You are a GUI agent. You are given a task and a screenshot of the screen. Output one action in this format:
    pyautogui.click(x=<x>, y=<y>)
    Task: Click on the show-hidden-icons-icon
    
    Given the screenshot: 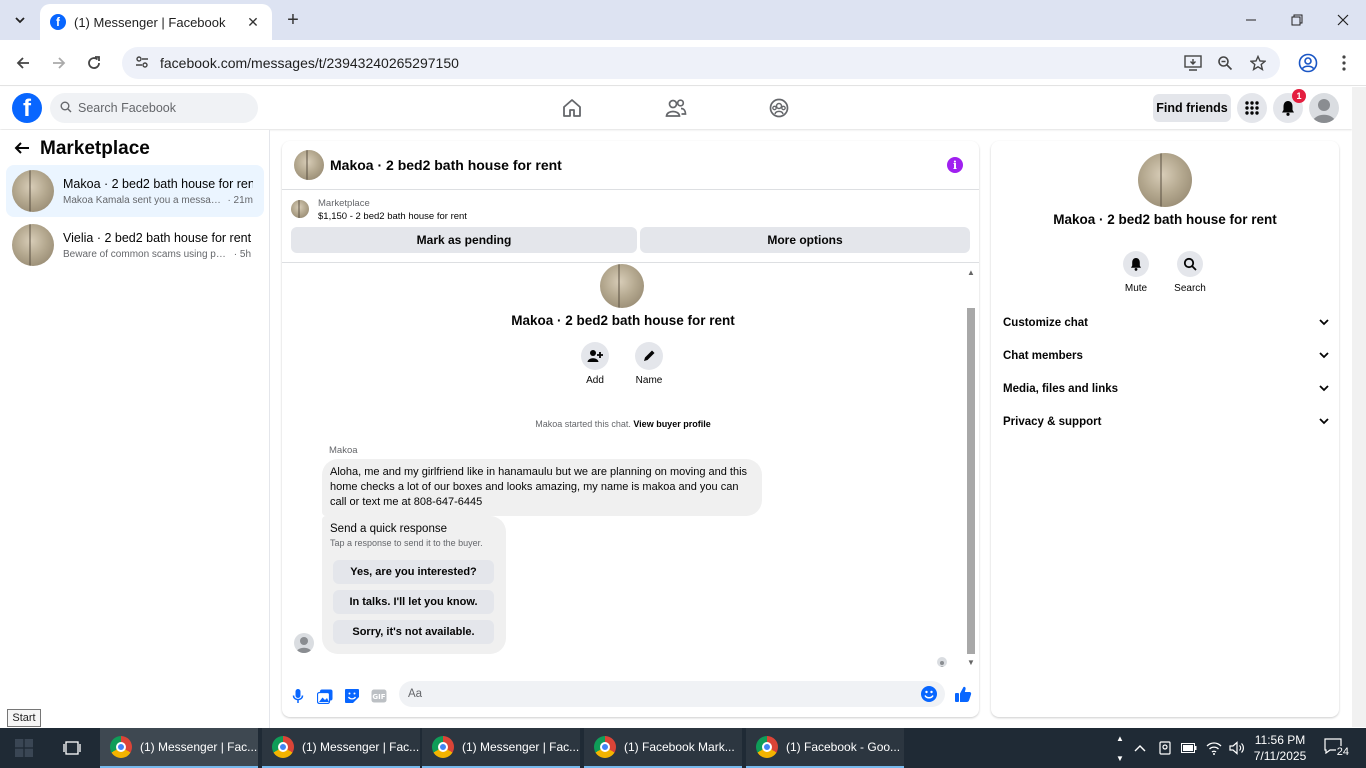 What is the action you would take?
    pyautogui.click(x=1140, y=748)
    